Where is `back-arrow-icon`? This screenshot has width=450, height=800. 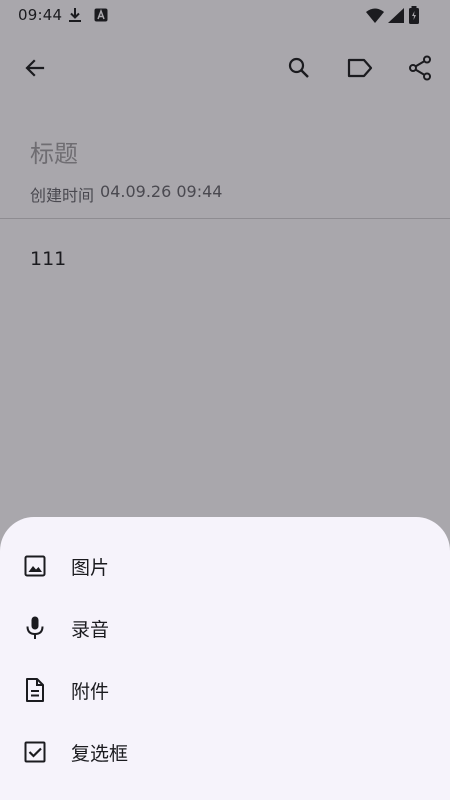 back-arrow-icon is located at coordinates (35, 70).